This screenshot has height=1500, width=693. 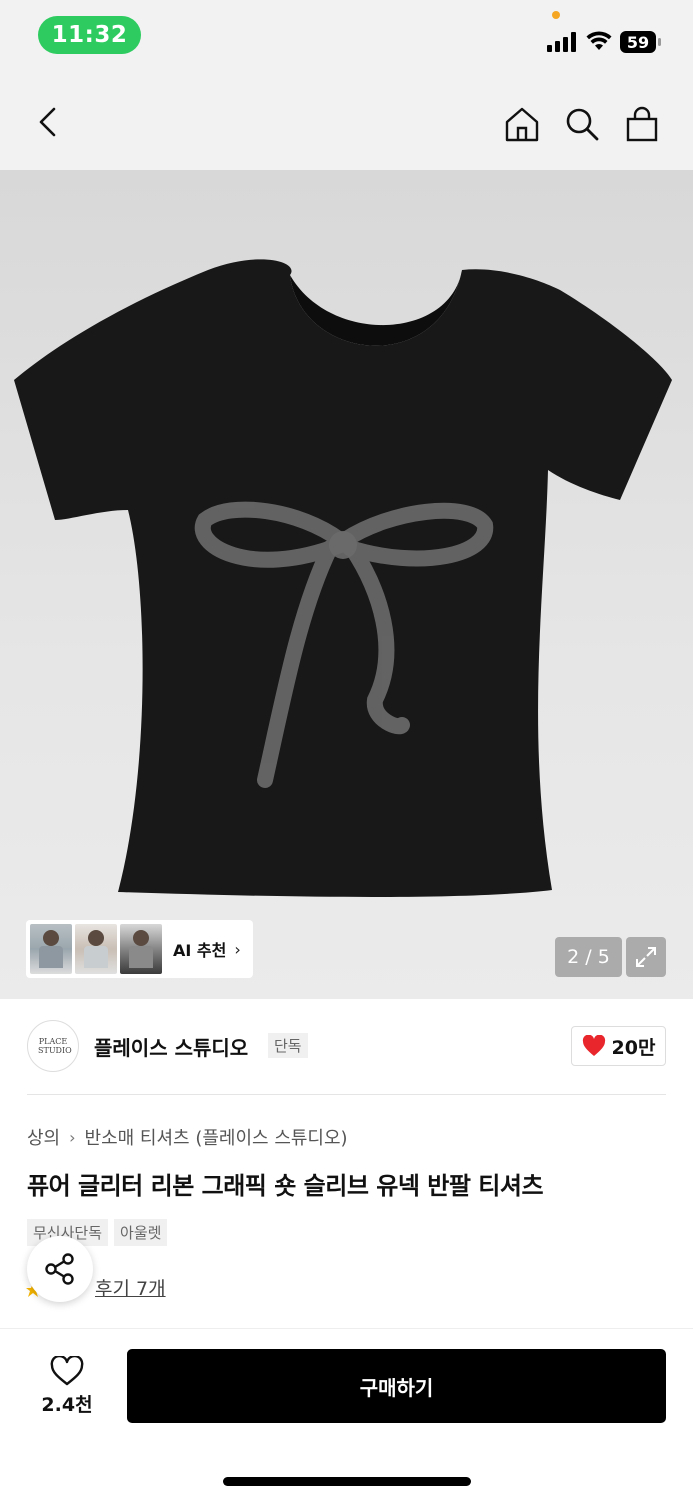 I want to click on image-page-indicator: 2 / 5, so click(x=588, y=957).